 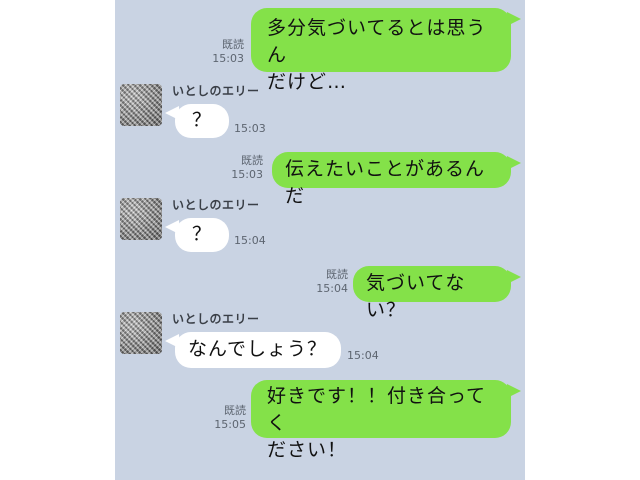 What do you see at coordinates (230, 424) in the screenshot?
I see `message-time: 15:05` at bounding box center [230, 424].